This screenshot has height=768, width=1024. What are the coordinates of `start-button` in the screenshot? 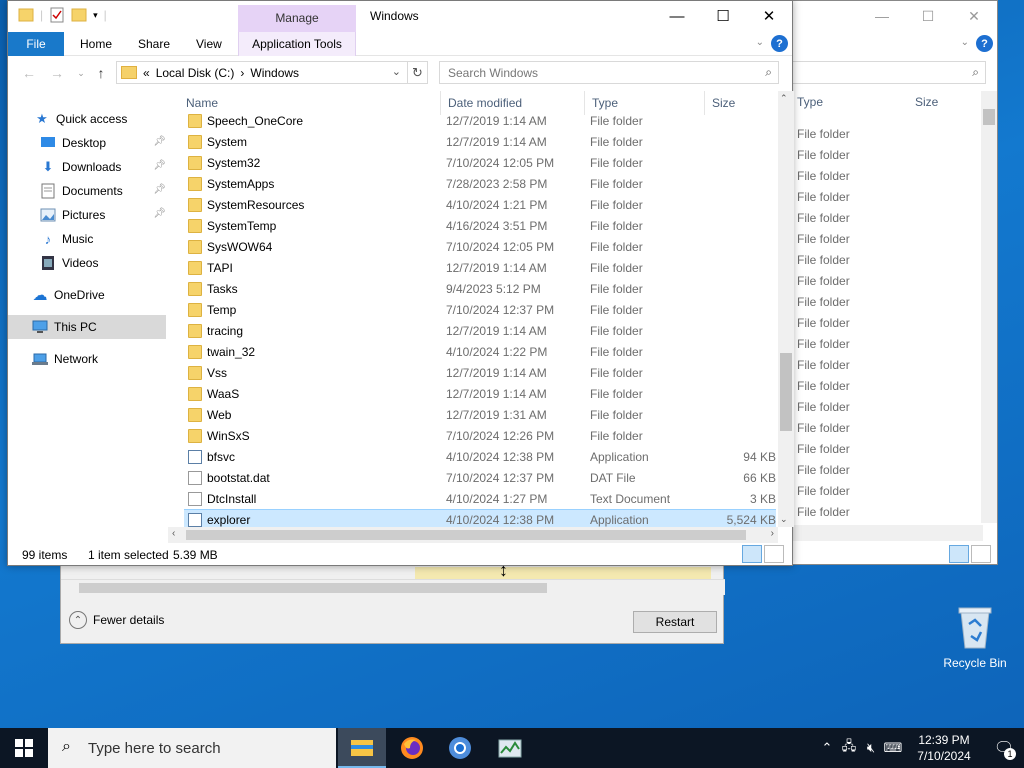 It's located at (24, 748).